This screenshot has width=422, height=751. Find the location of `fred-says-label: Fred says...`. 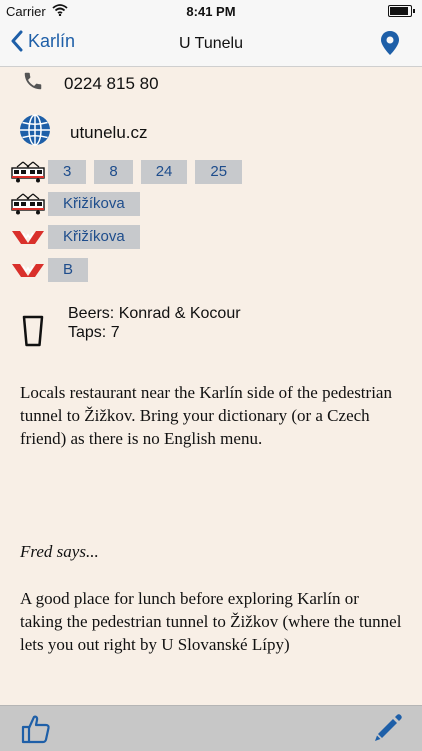

fred-says-label: Fred says... is located at coordinates (59, 551).